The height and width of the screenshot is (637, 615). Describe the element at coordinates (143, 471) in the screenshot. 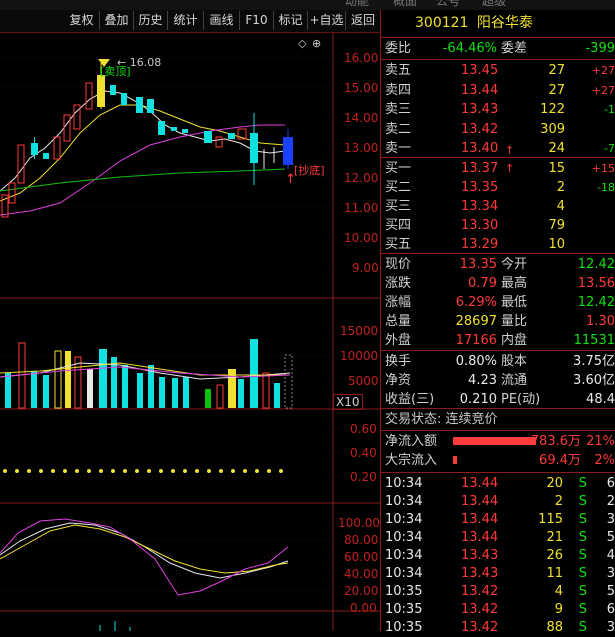

I see `indicator1-dots` at that location.